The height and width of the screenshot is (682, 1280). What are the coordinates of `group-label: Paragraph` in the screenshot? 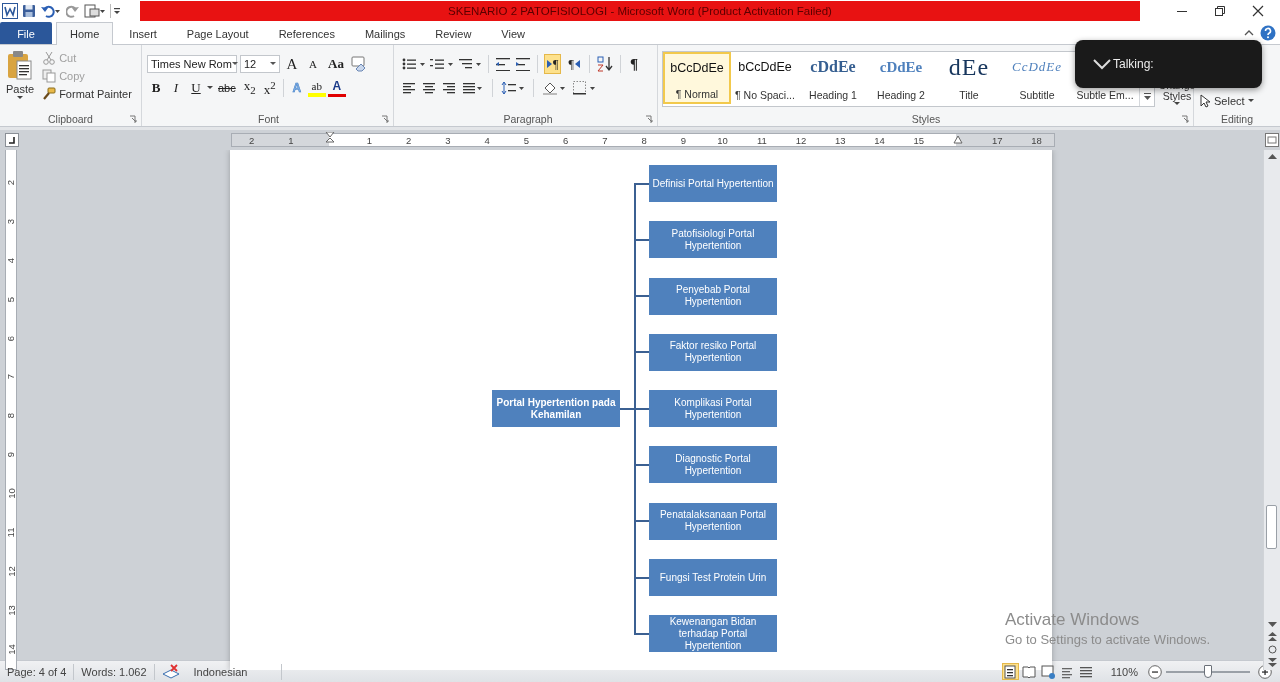 It's located at (528, 119).